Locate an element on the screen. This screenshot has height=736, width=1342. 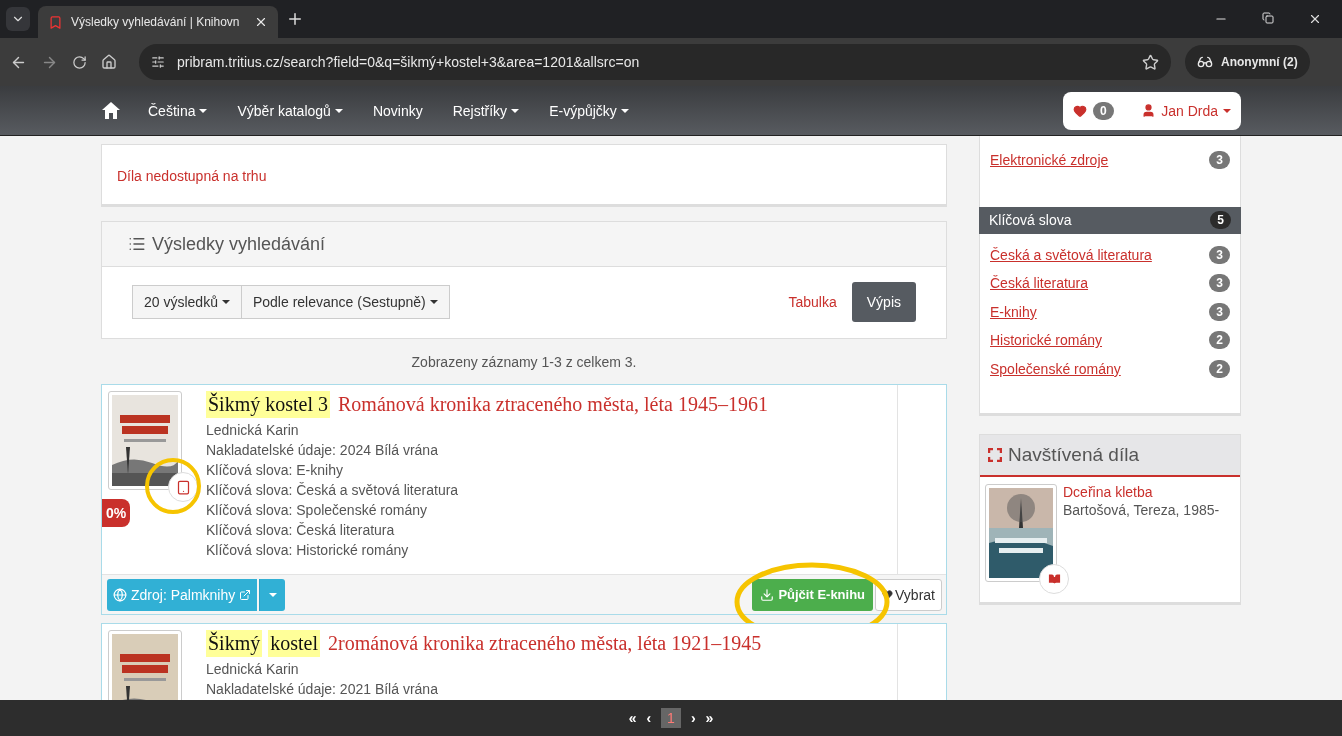
globe-icon is located at coordinates (120, 594).